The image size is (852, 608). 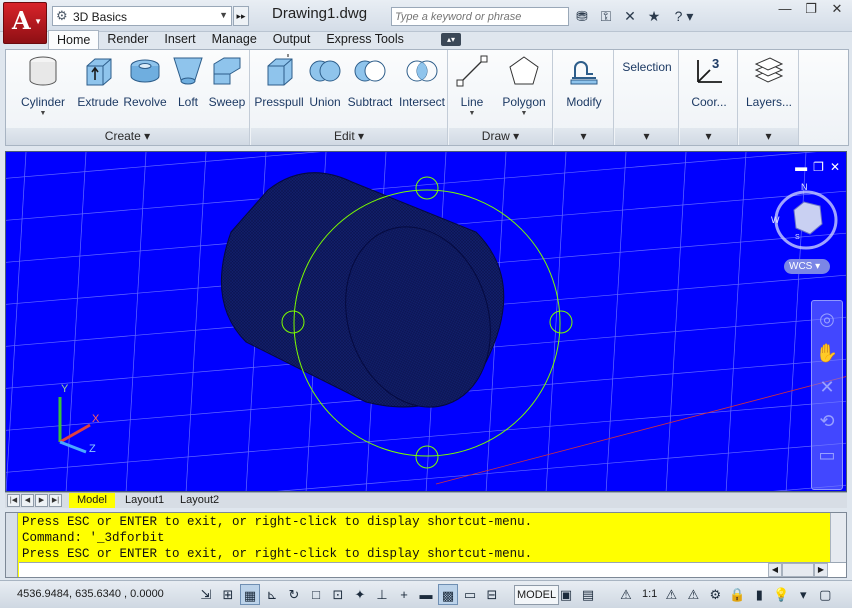 I want to click on help-icon: ? ▾, so click(x=684, y=16).